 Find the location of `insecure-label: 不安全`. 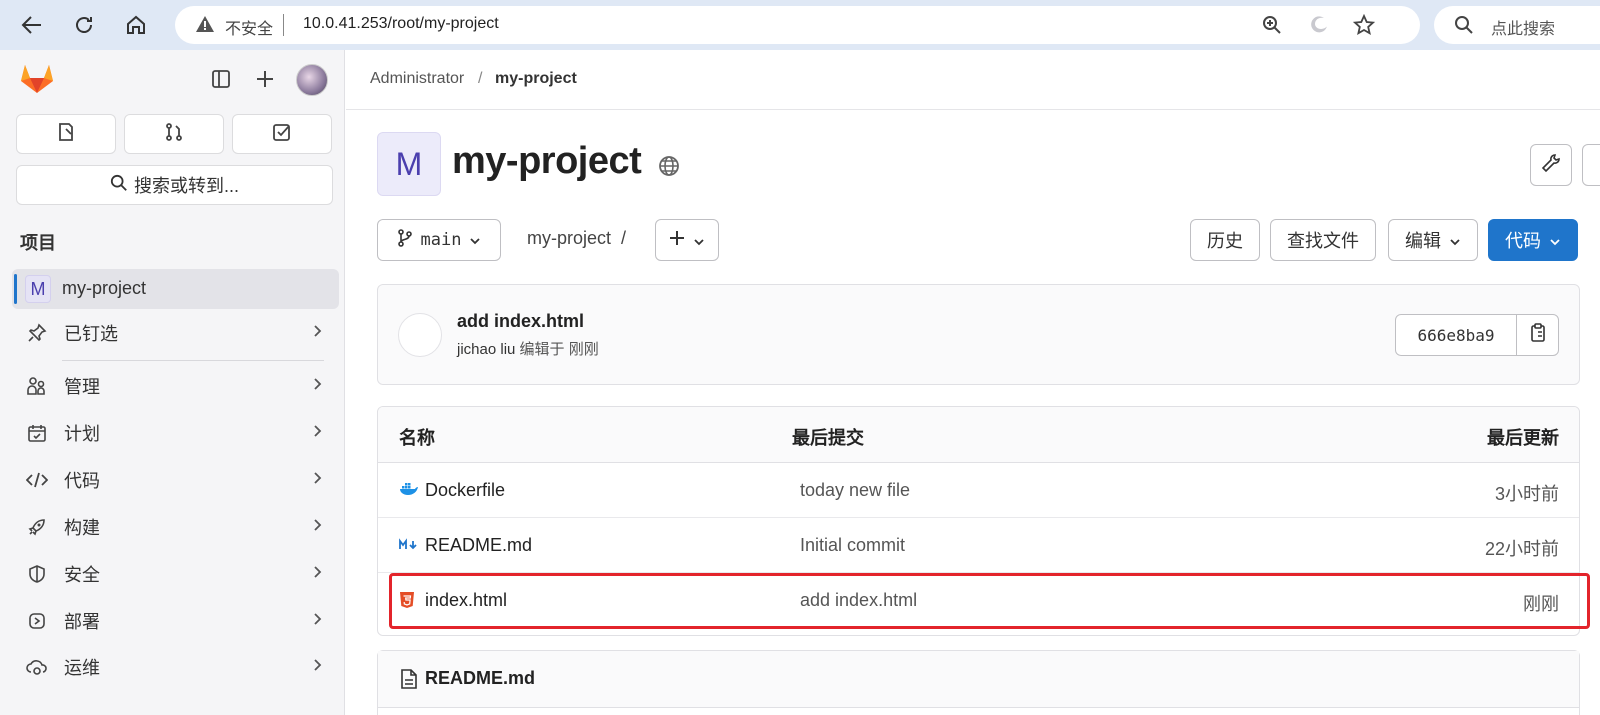

insecure-label: 不安全 is located at coordinates (249, 29).